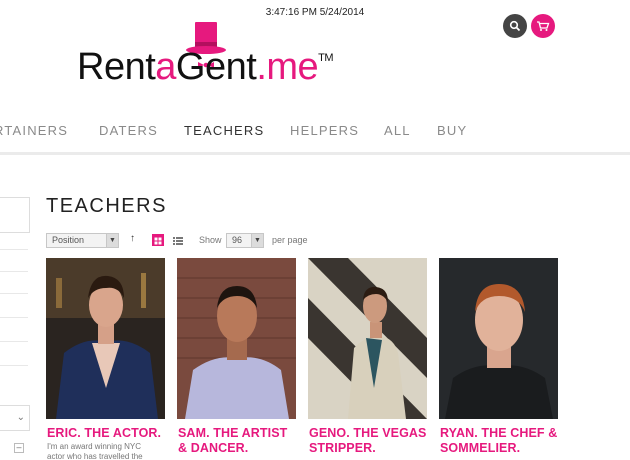 The height and width of the screenshot is (460, 630). Describe the element at coordinates (515, 26) in the screenshot. I see `search-icon` at that location.